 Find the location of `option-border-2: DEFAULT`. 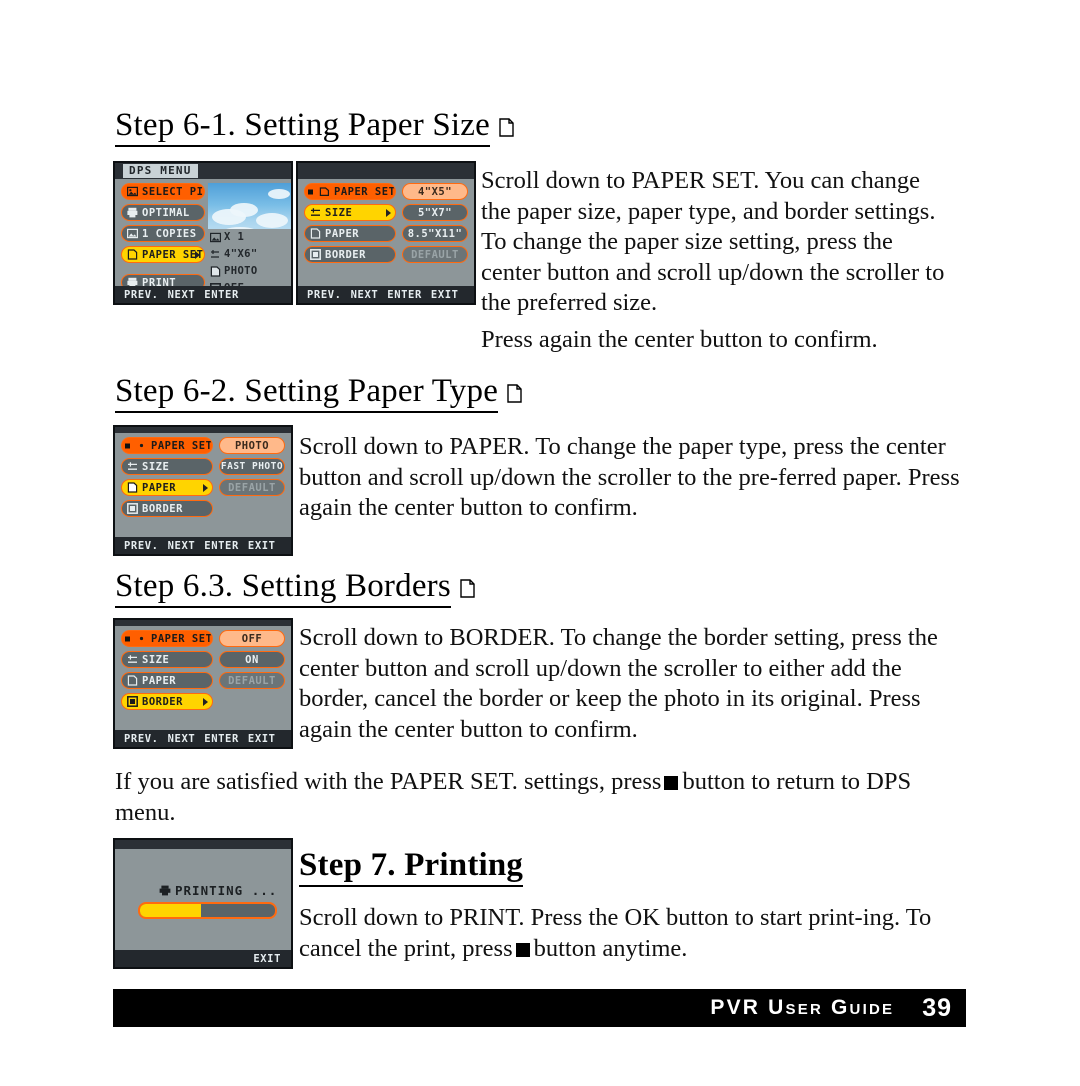

option-border-2: DEFAULT is located at coordinates (252, 680).